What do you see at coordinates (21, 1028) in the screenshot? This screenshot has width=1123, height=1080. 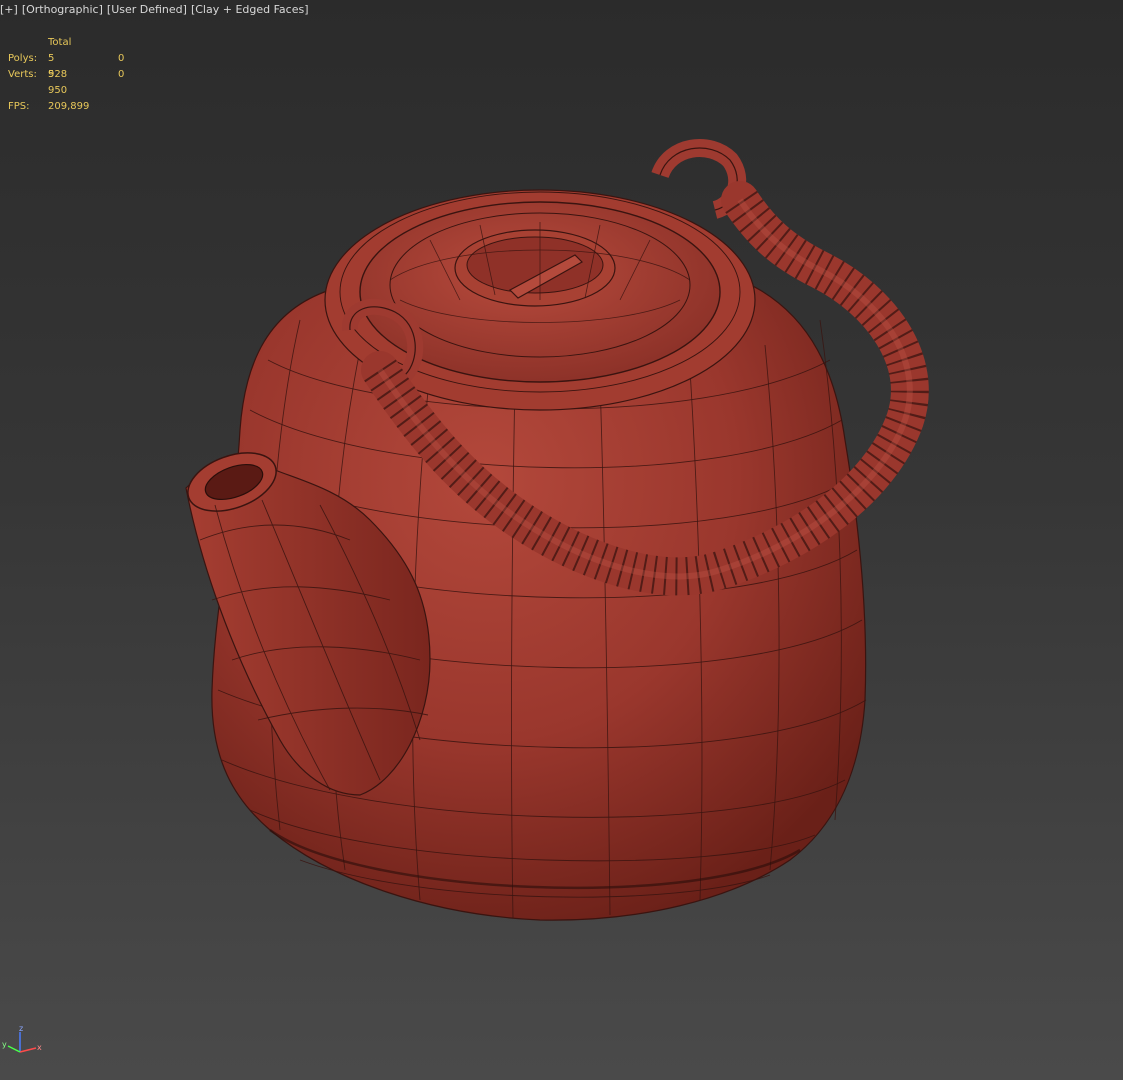 I see `axis-z-label: z` at bounding box center [21, 1028].